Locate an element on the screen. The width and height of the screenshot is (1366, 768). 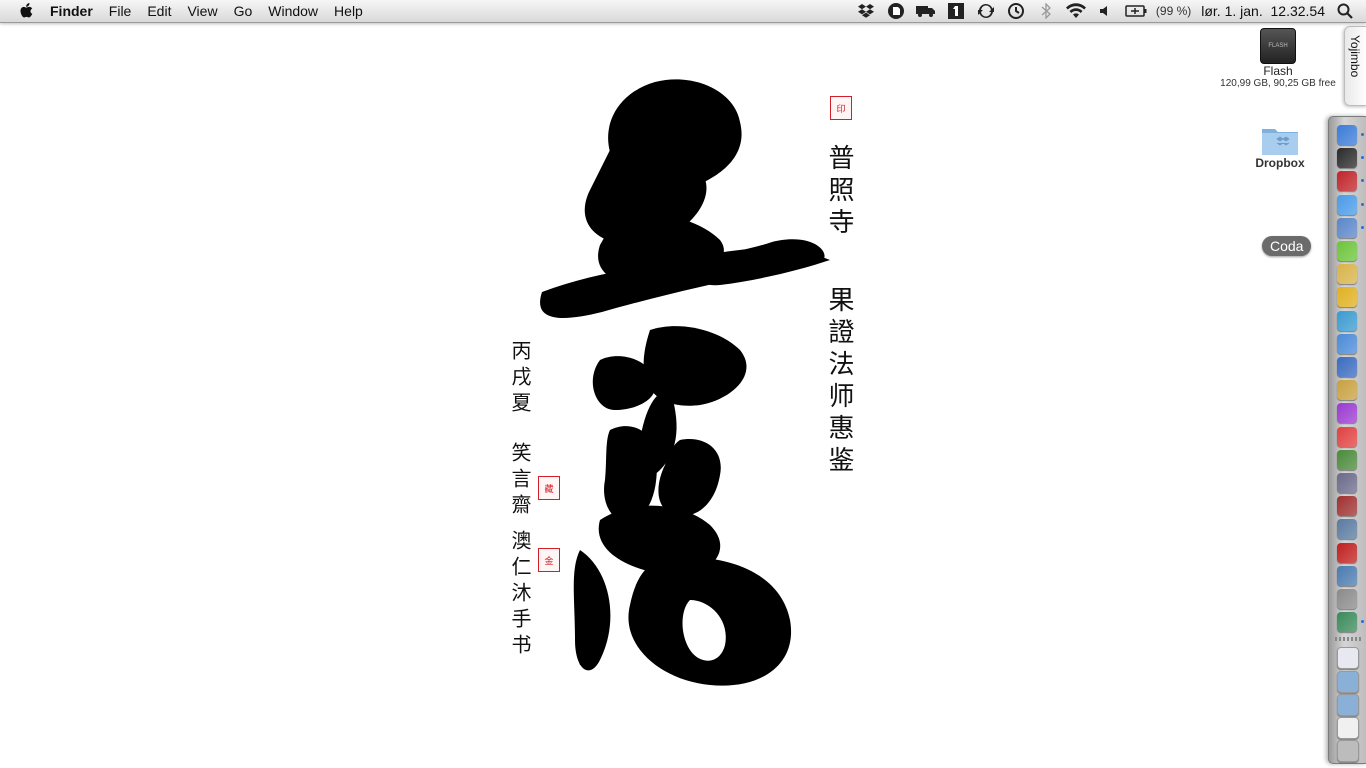
yojimbo-drop-tab: Yojimbo is located at coordinates (1355, 66).